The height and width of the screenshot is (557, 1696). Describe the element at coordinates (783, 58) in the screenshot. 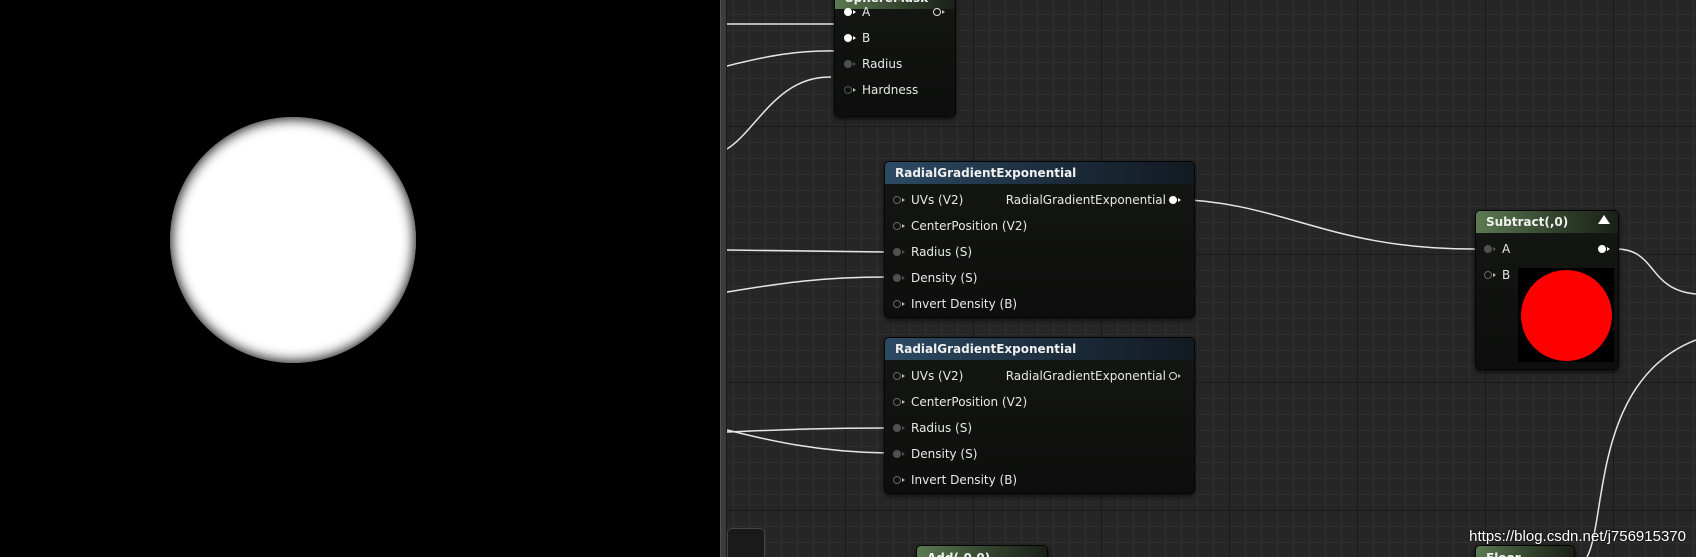

I see `wire-spheremask-b` at that location.